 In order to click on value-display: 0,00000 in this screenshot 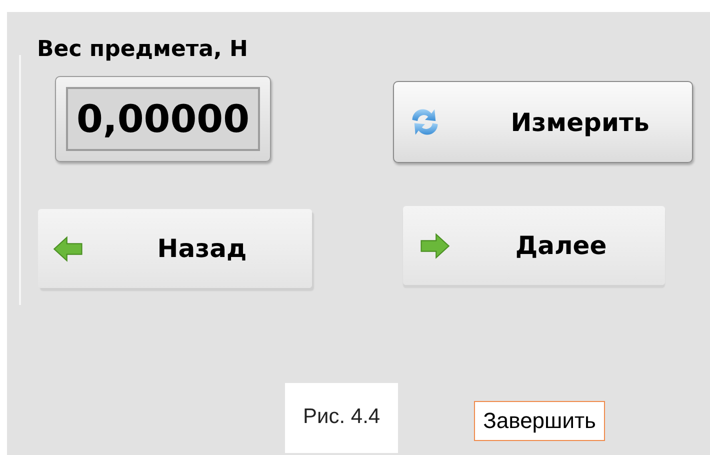, I will do `click(163, 119)`.